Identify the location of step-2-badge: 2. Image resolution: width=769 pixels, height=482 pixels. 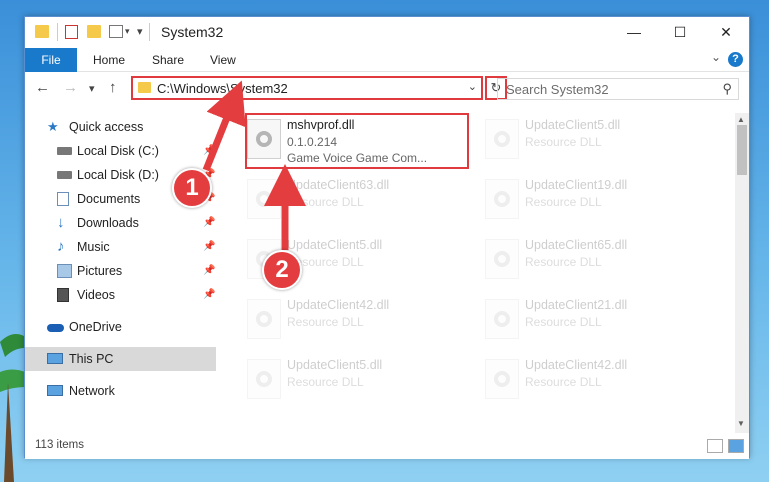
(282, 270).